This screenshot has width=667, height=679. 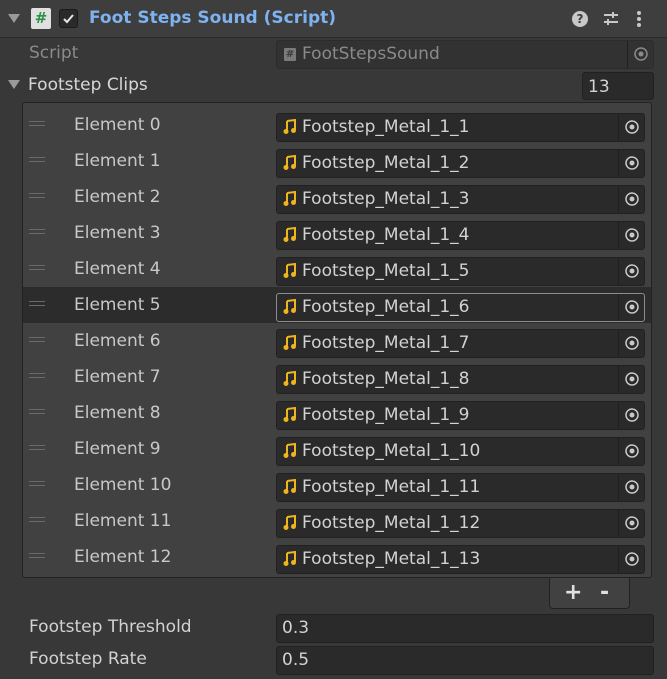 I want to click on list-item: Element 4 Footstep_Metal_1_5, so click(x=337, y=269).